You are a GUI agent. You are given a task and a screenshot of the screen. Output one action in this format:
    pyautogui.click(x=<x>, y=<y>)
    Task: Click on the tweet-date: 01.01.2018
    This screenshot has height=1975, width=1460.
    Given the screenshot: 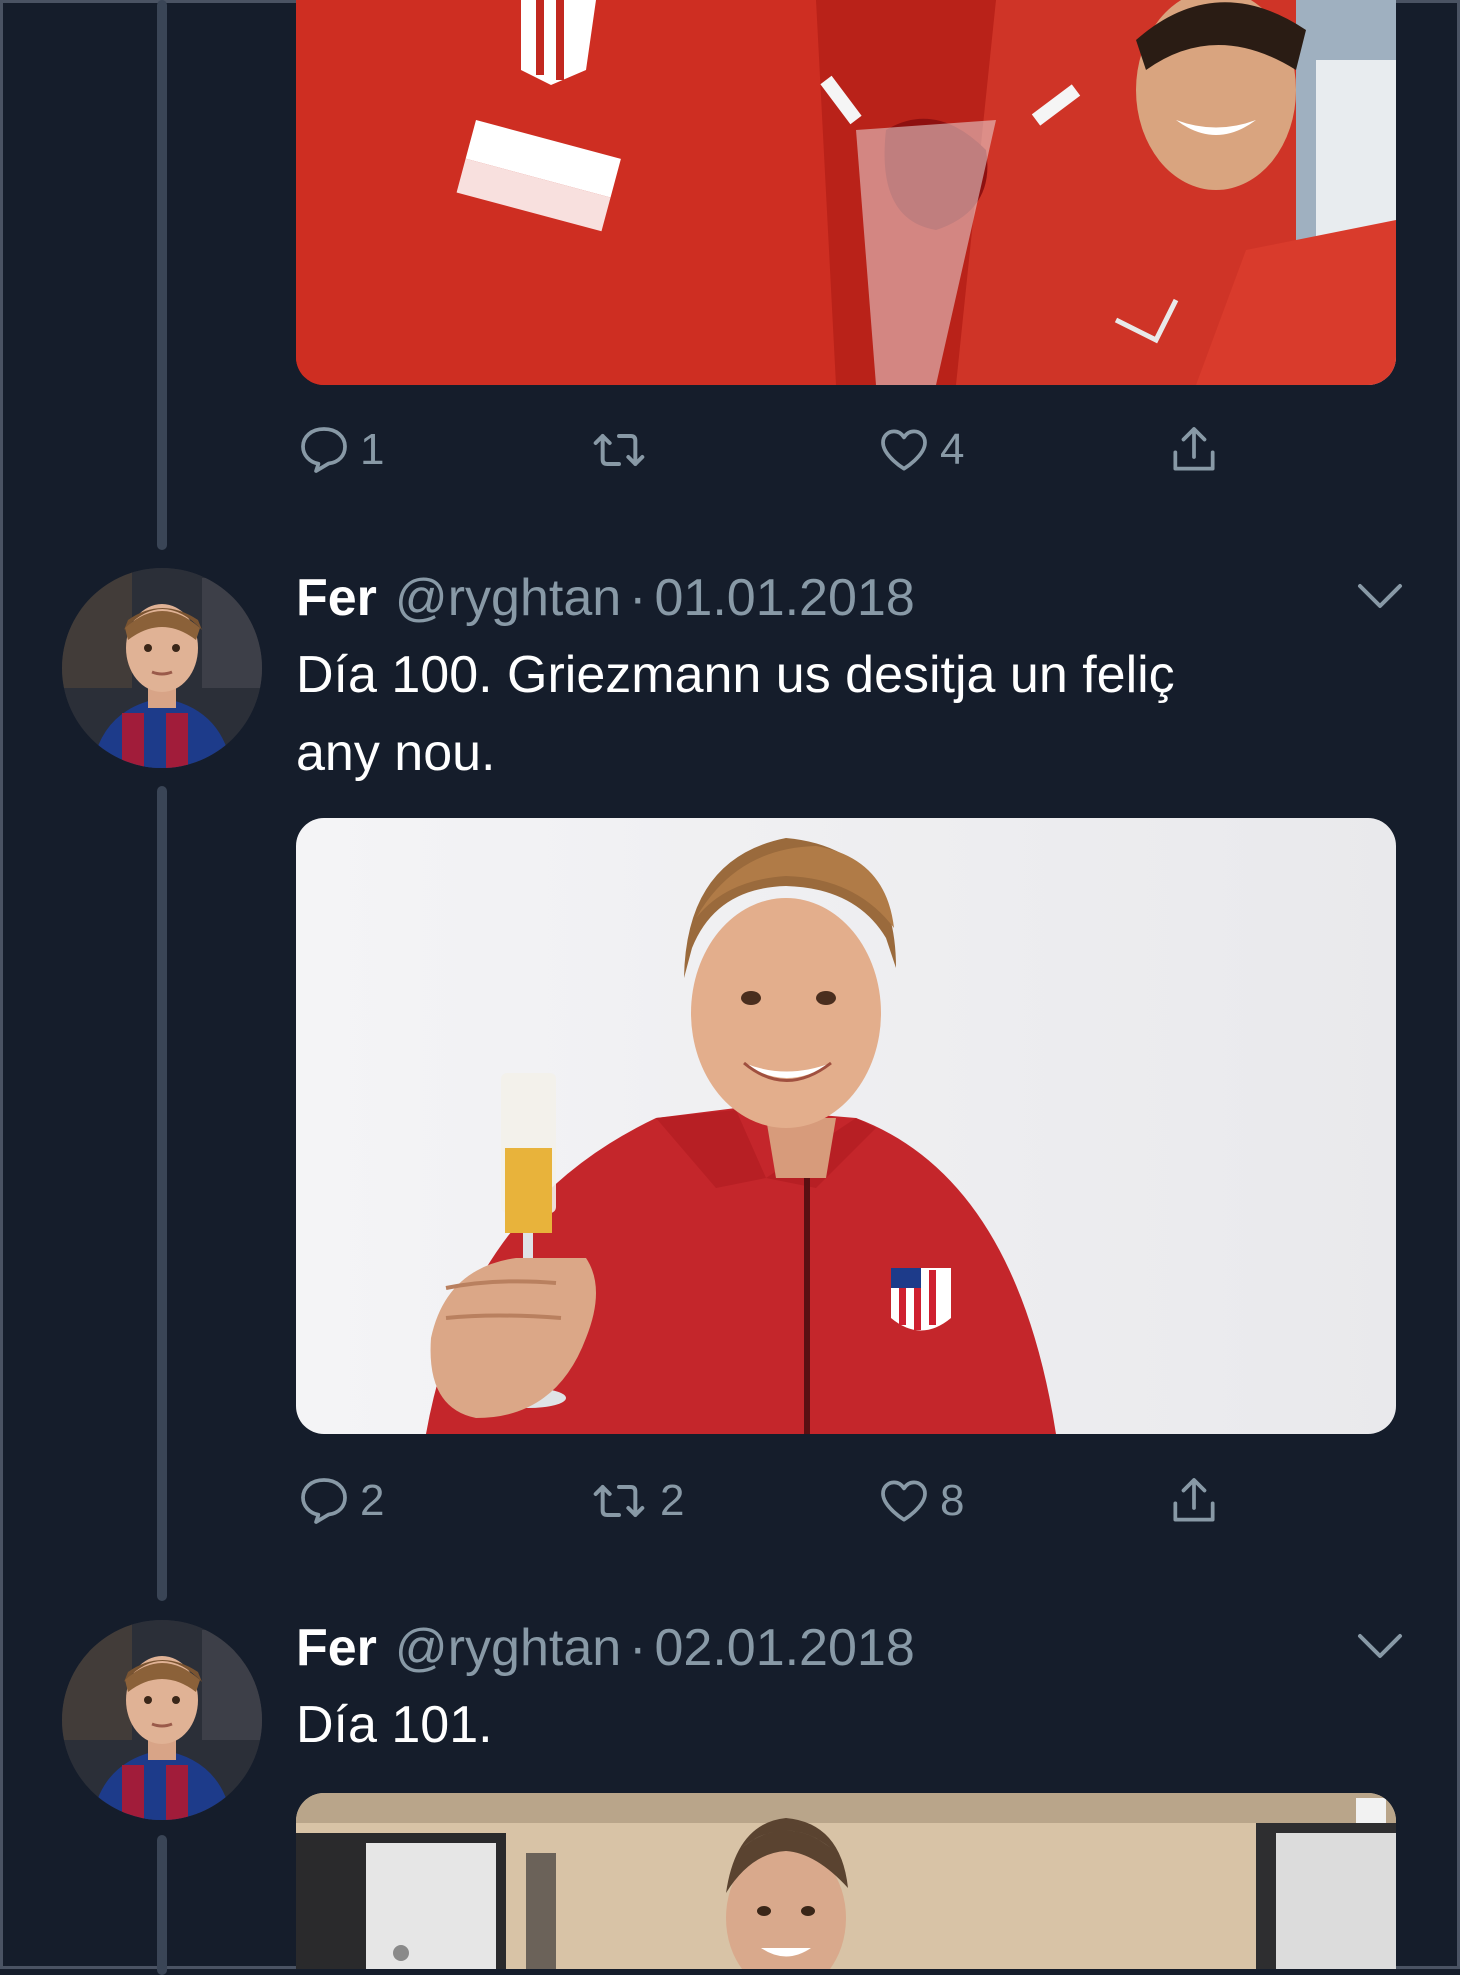 What is the action you would take?
    pyautogui.click(x=784, y=598)
    